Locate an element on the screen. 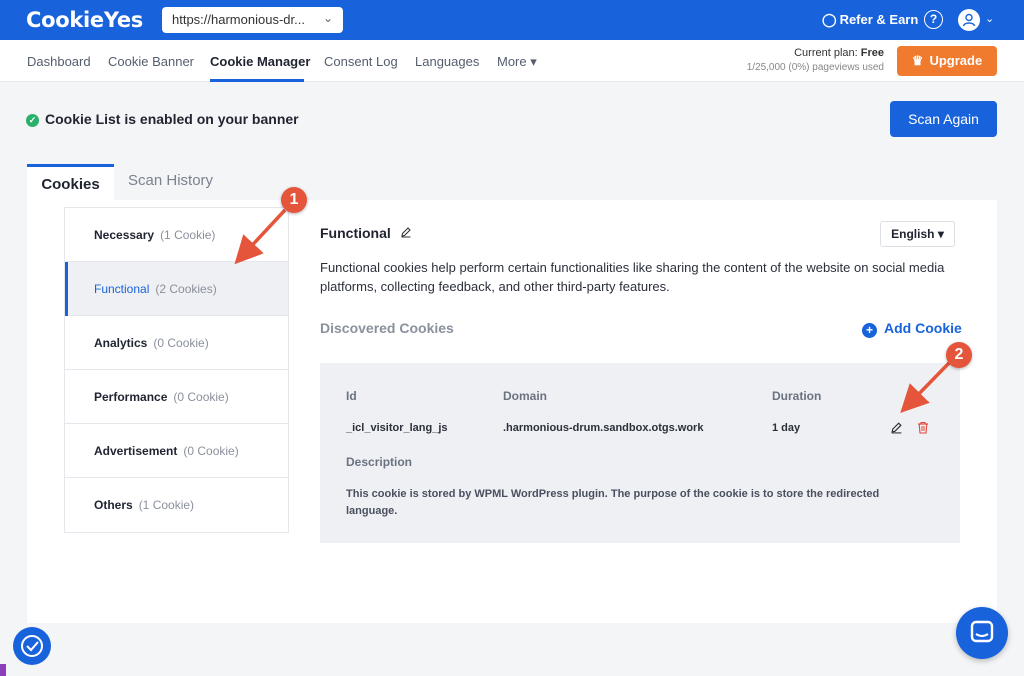 The image size is (1024, 676). consent-preferences-icon is located at coordinates (32, 646).